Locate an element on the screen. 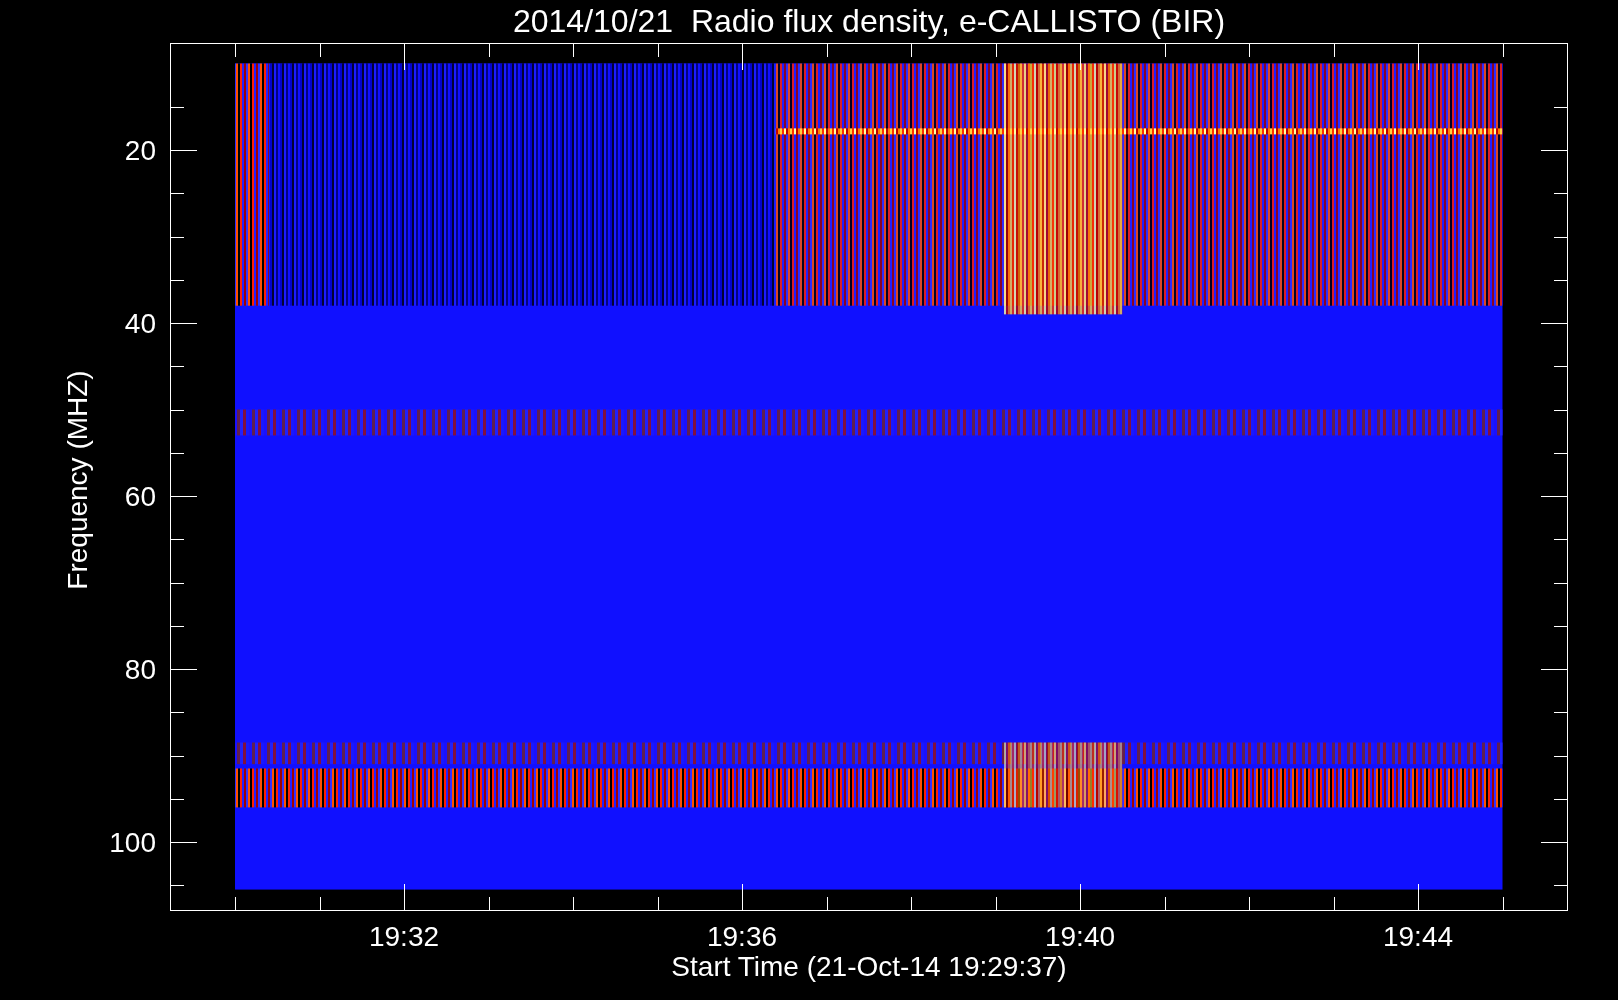 This screenshot has width=1618, height=1000. axis-tick-label: 19:32 is located at coordinates (404, 936).